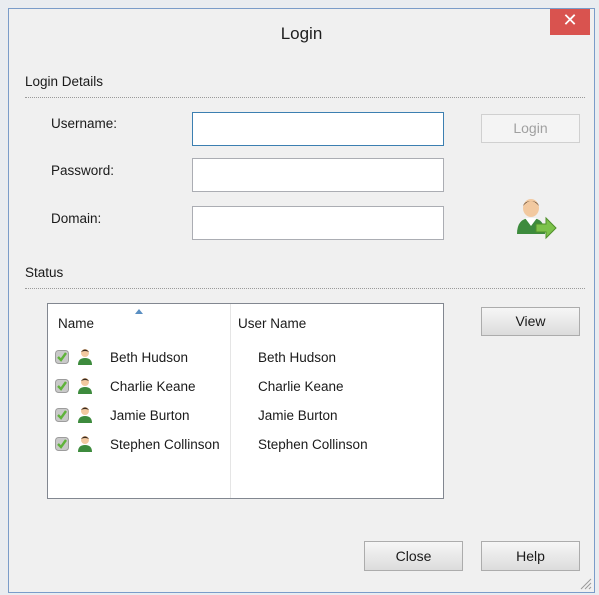 The width and height of the screenshot is (599, 595). What do you see at coordinates (530, 556) in the screenshot?
I see `help-button: Help` at bounding box center [530, 556].